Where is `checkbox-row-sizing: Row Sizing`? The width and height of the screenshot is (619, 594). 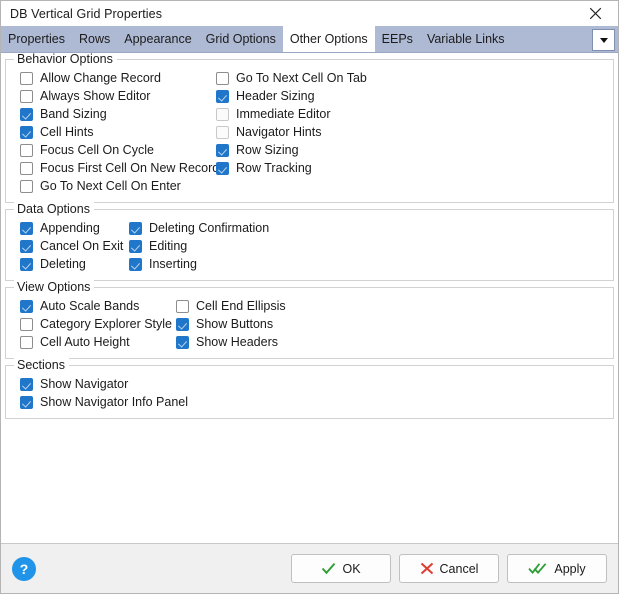
checkbox-row-sizing: Row Sizing is located at coordinates (257, 150).